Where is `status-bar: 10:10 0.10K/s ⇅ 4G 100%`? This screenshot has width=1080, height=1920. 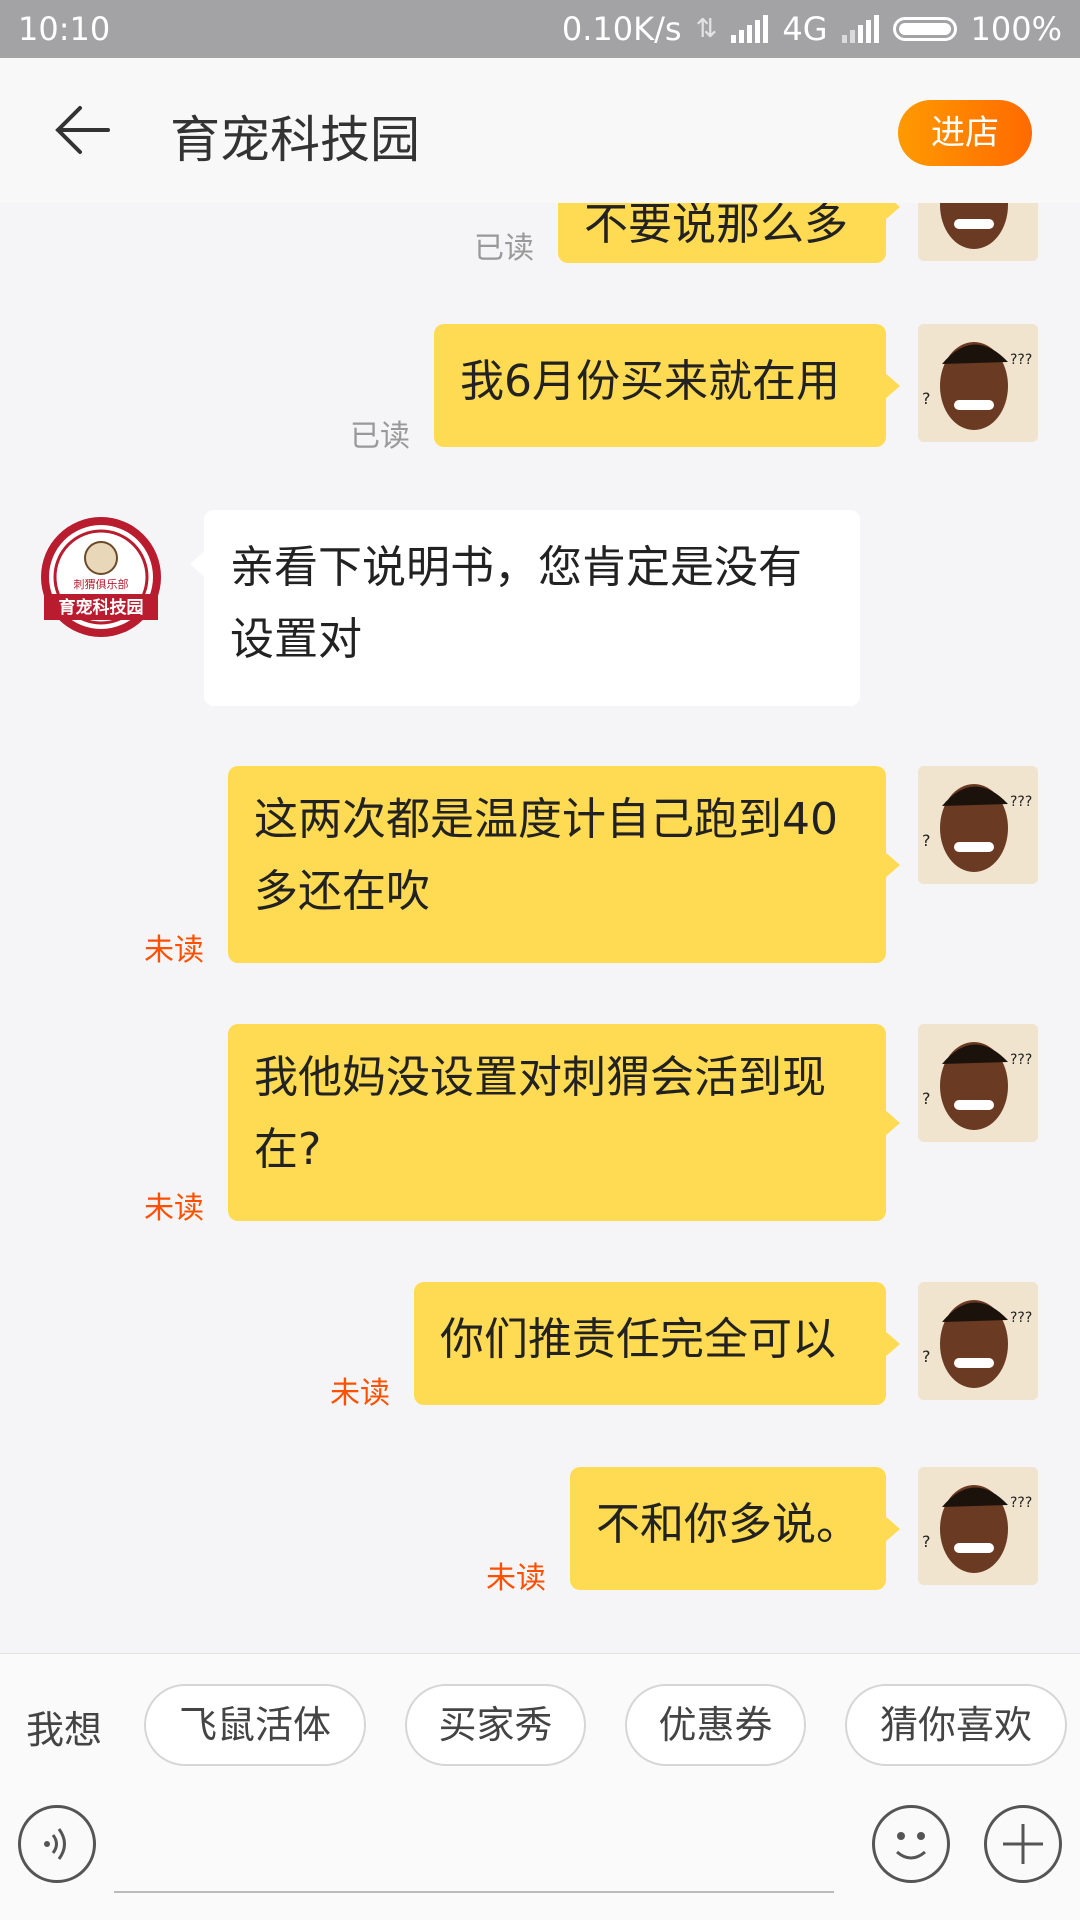 status-bar: 10:10 0.10K/s ⇅ 4G 100% is located at coordinates (540, 29).